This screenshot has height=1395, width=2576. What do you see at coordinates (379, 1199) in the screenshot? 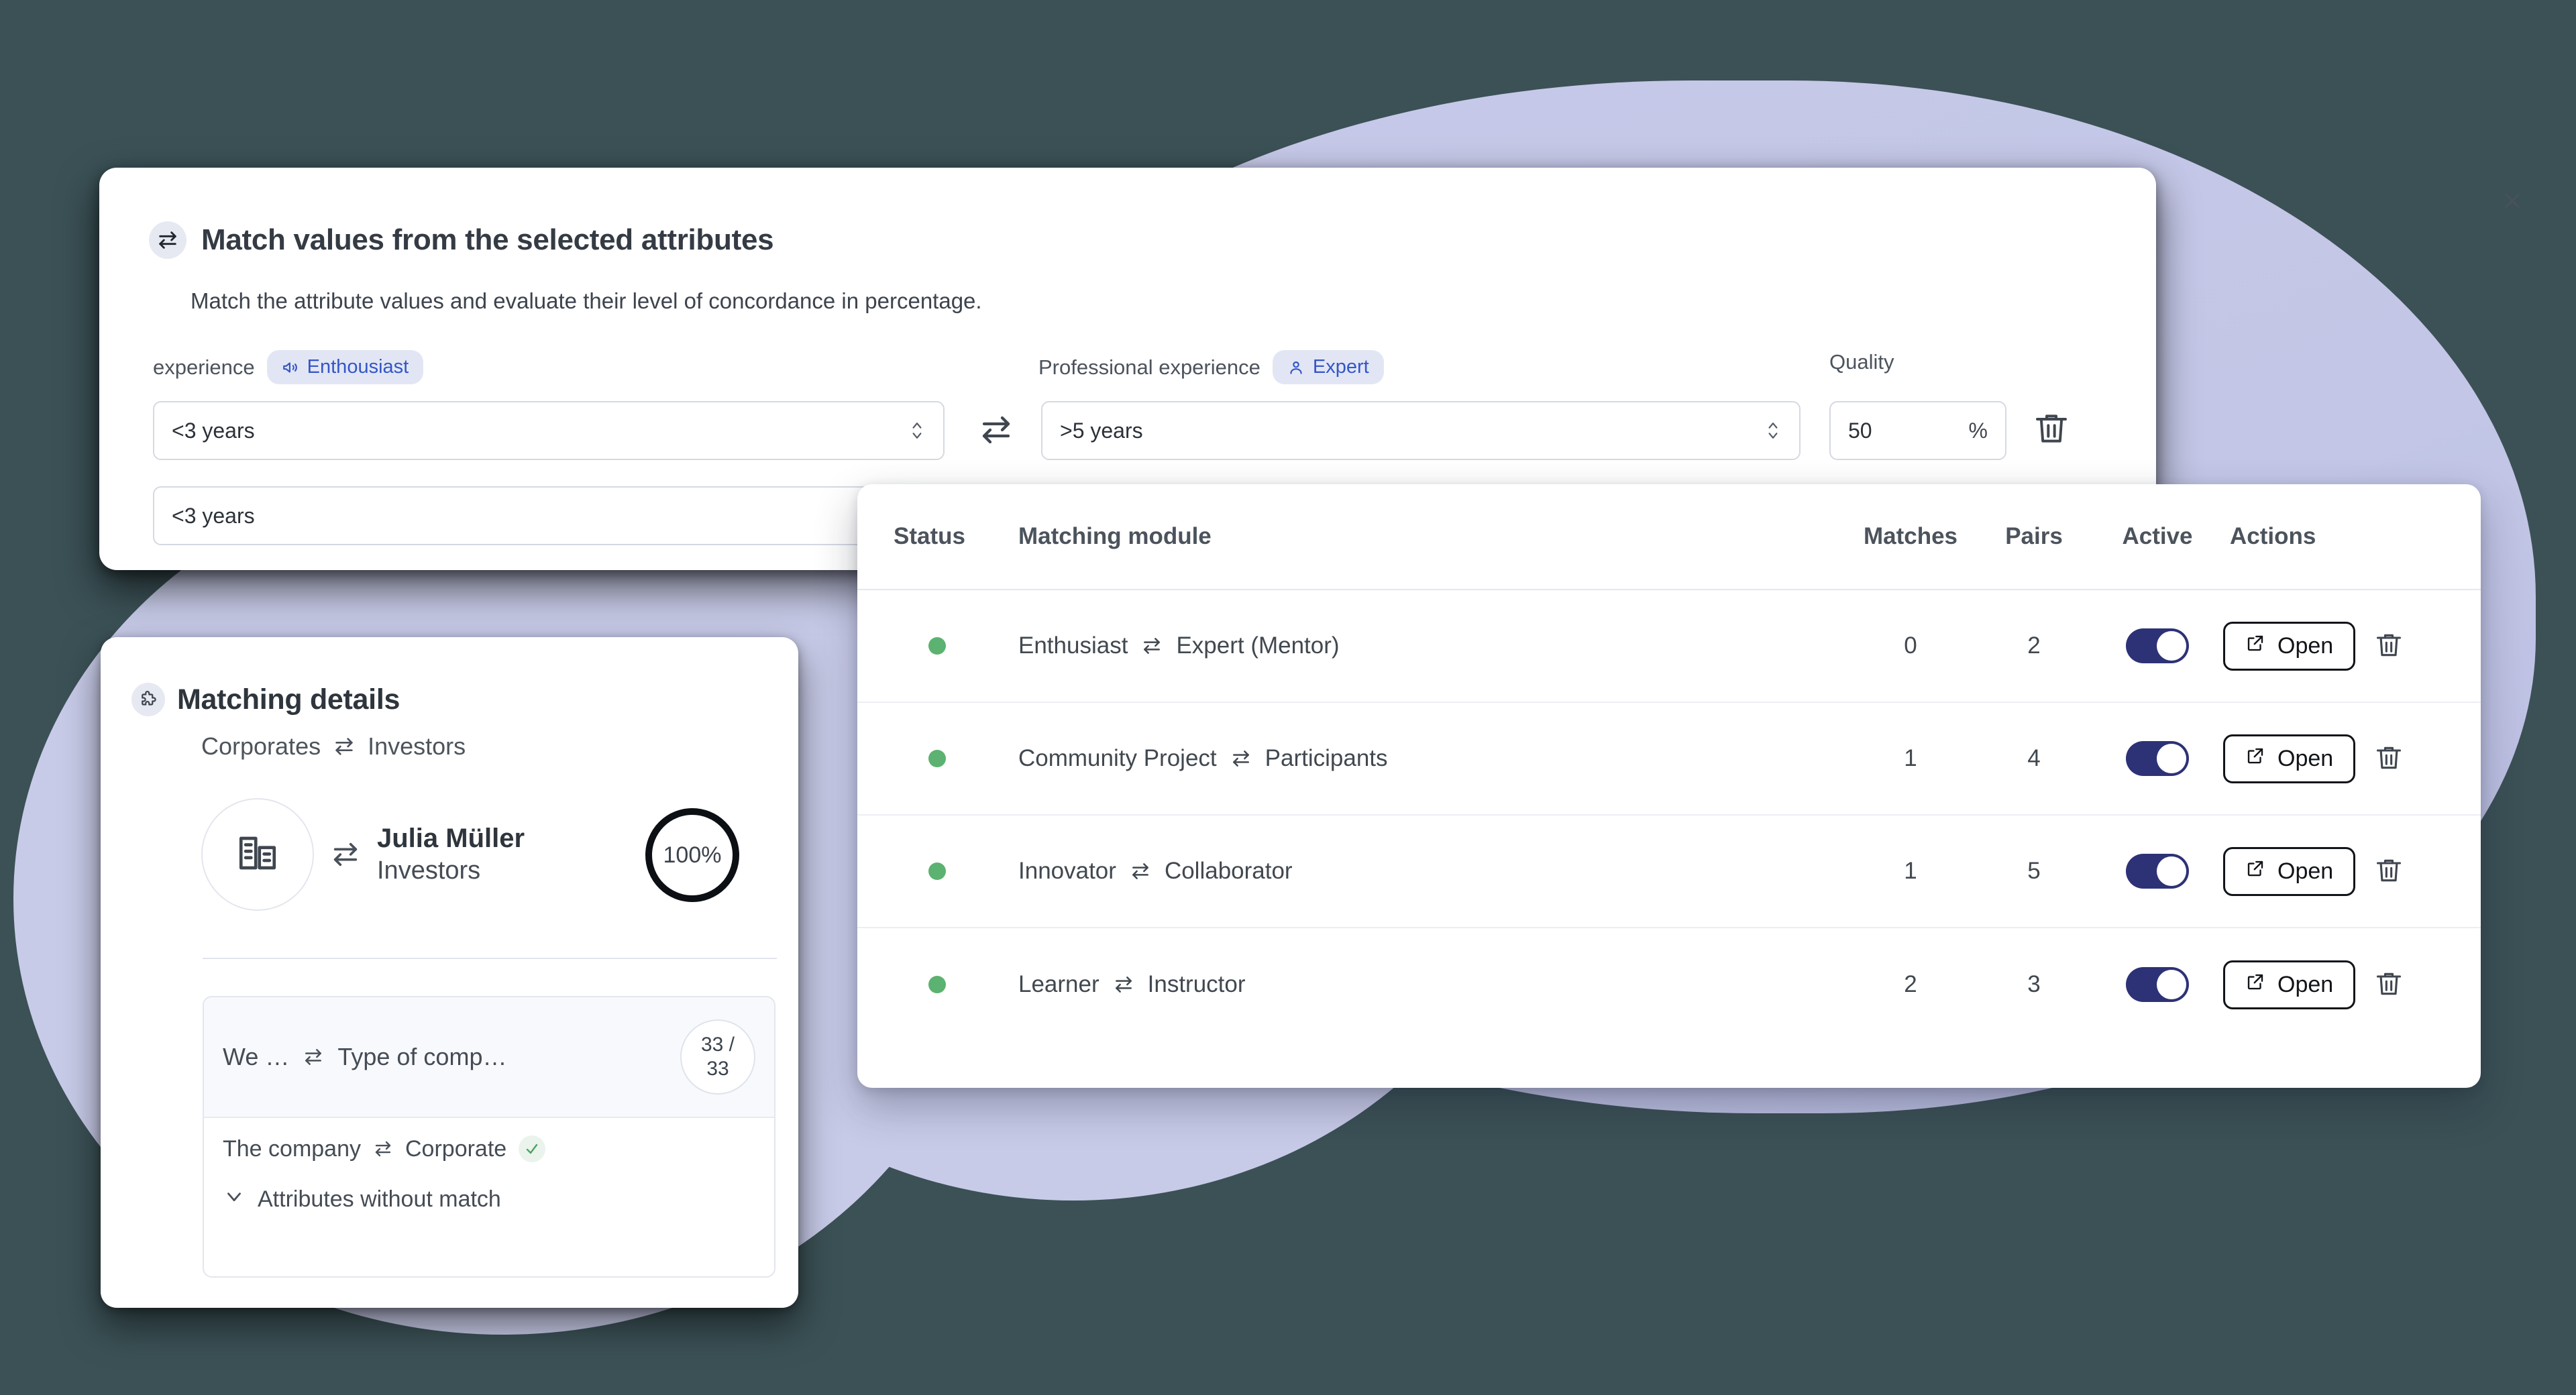
I see `attributes-without-match-label: Attributes without match` at bounding box center [379, 1199].